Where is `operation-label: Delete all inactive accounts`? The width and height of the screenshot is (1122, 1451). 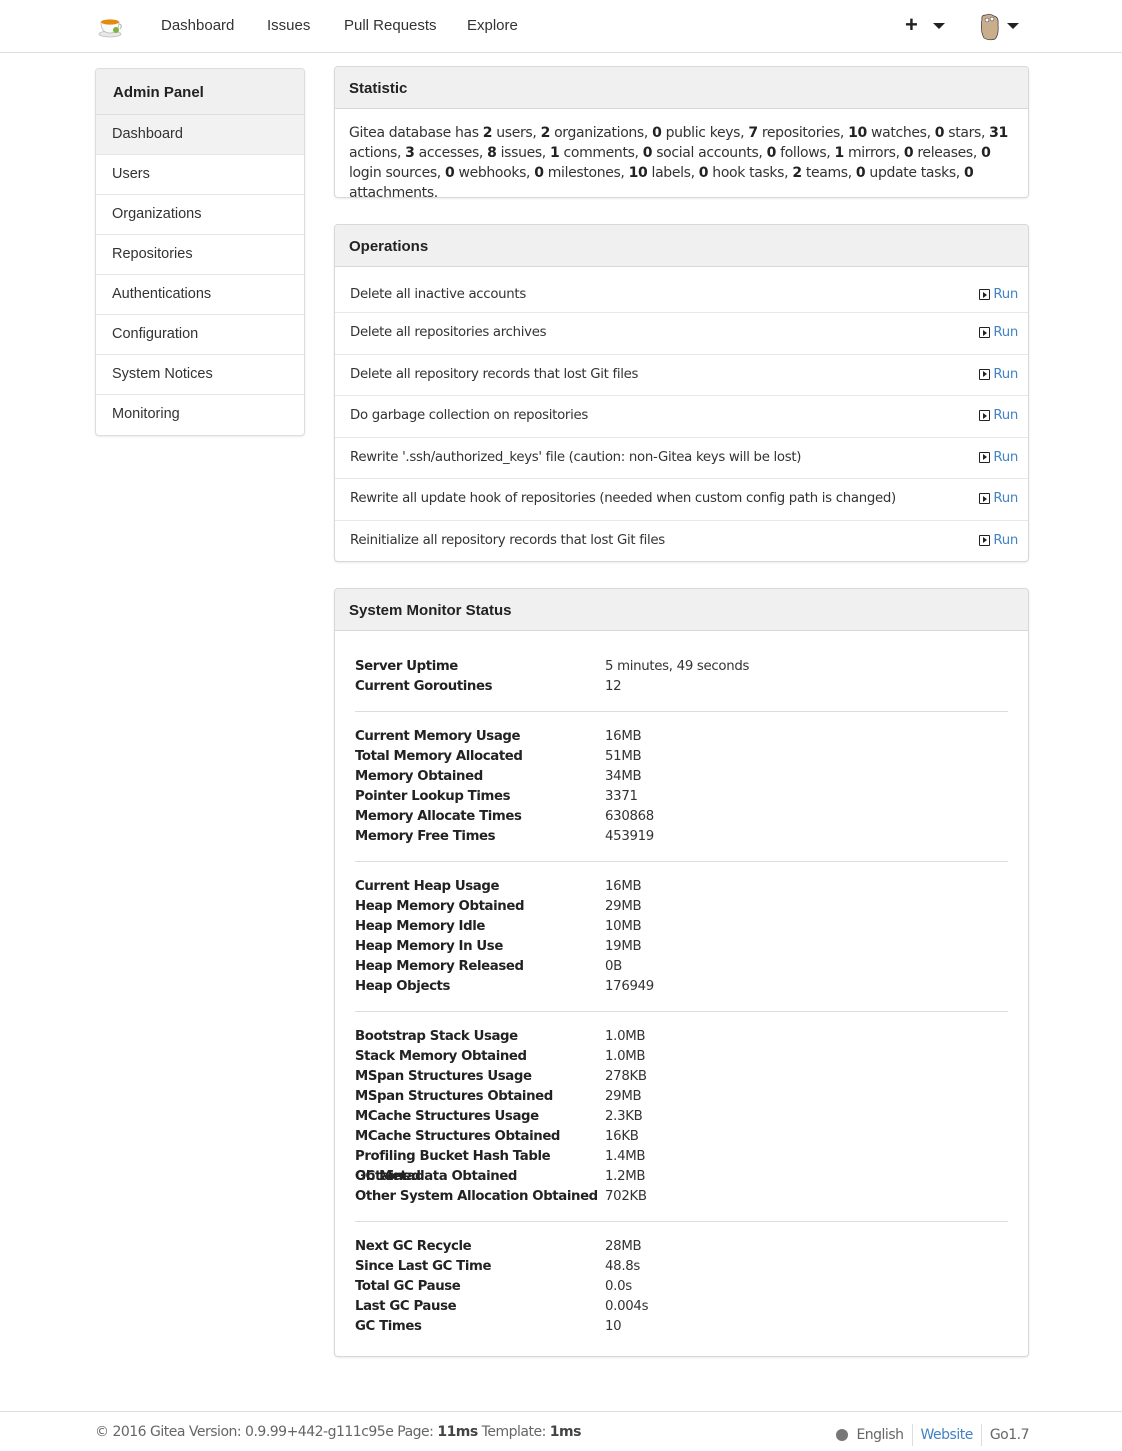 operation-label: Delete all inactive accounts is located at coordinates (438, 294).